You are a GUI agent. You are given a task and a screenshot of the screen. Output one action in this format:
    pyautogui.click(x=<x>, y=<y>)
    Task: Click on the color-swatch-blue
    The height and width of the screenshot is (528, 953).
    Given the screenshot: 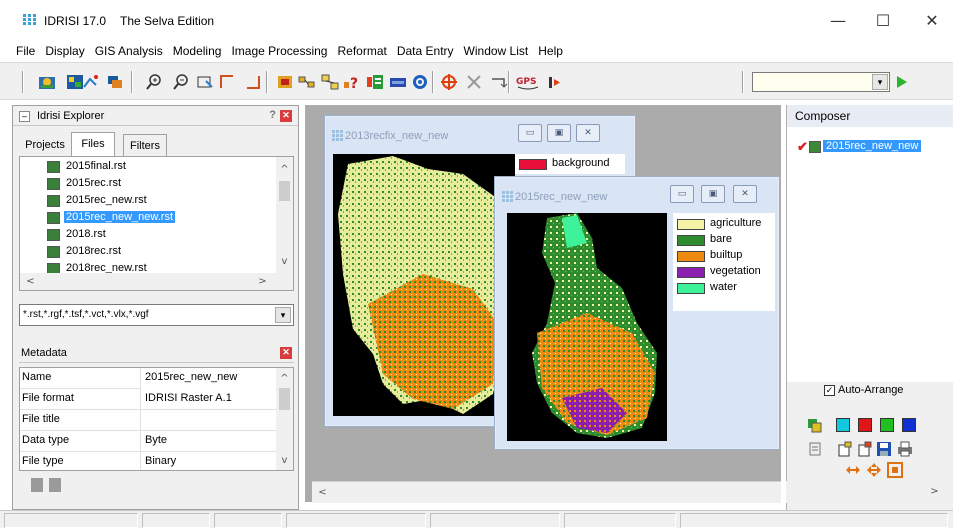 What is the action you would take?
    pyautogui.click(x=909, y=425)
    